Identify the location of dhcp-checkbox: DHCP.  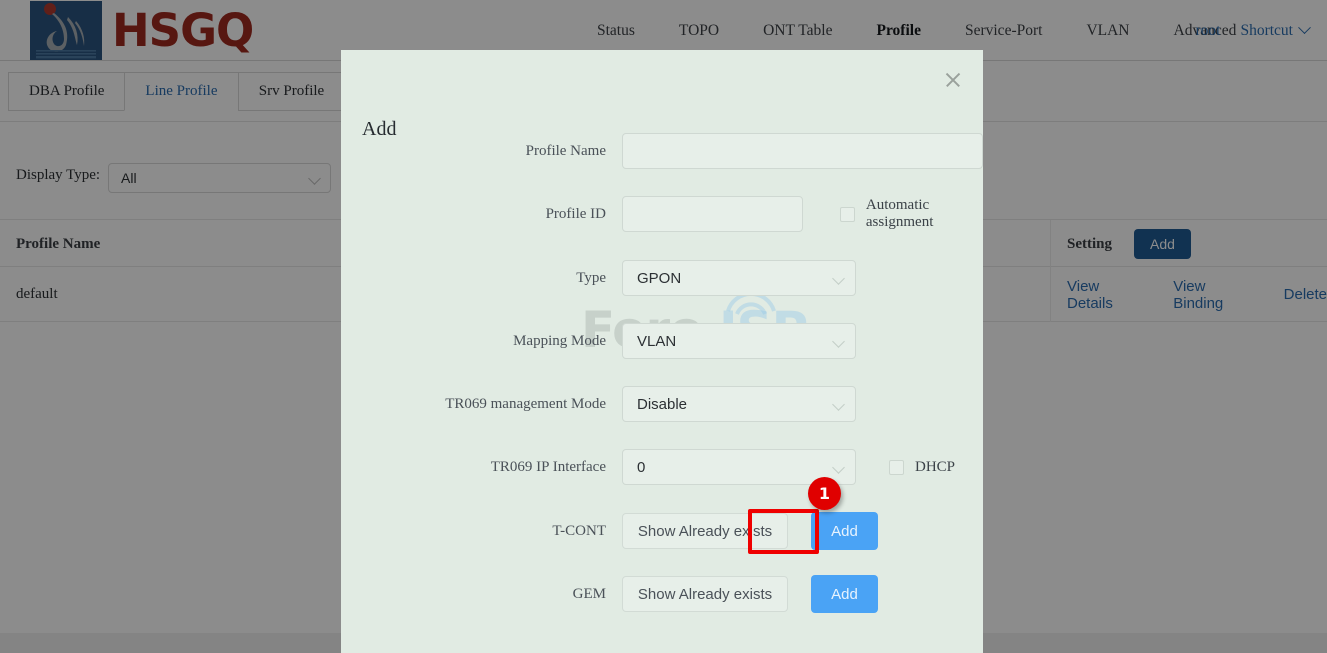
(922, 467).